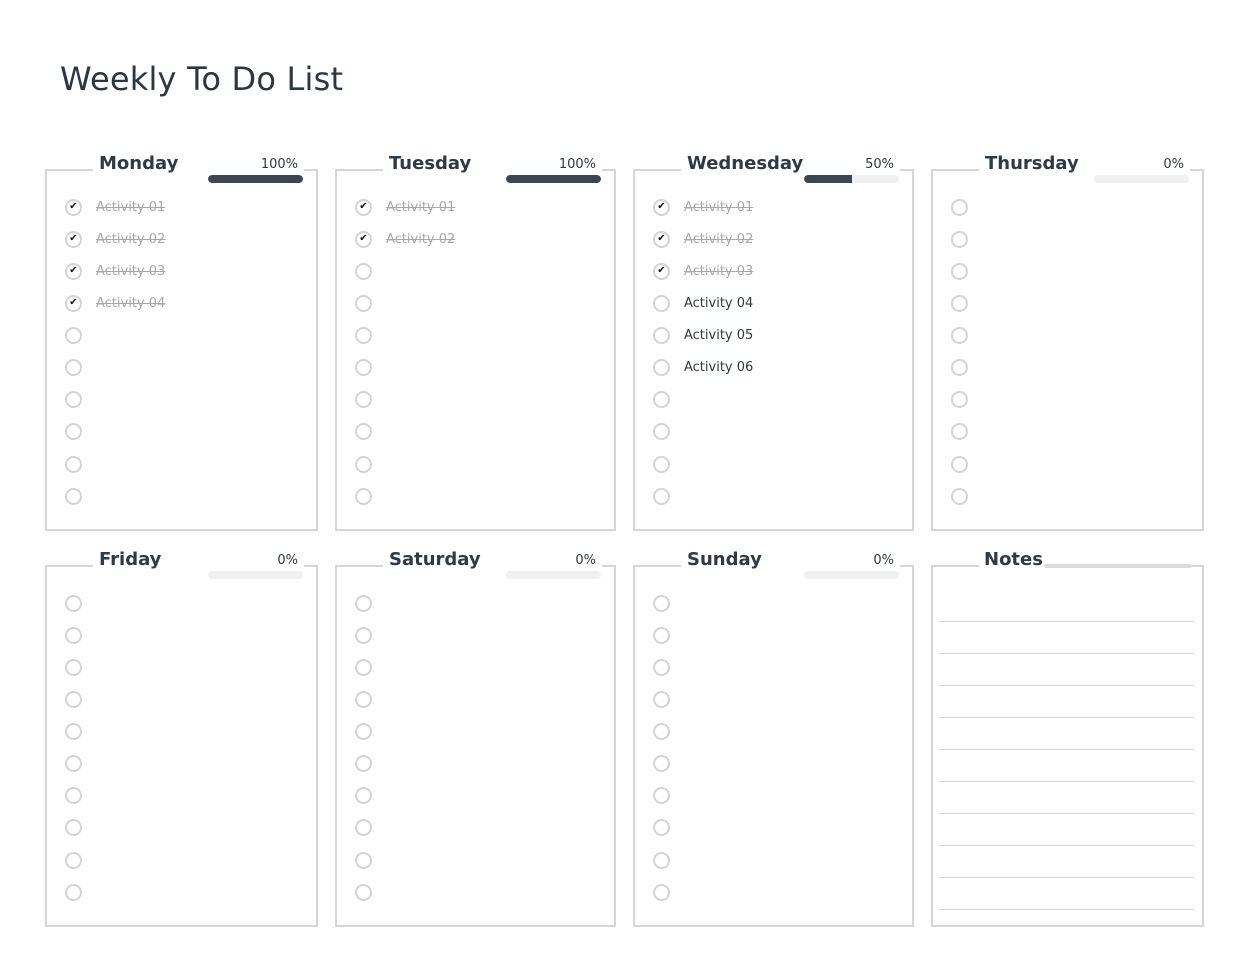 The height and width of the screenshot is (957, 1249). I want to click on todo-item: ✔ Activity 04, so click(115, 303).